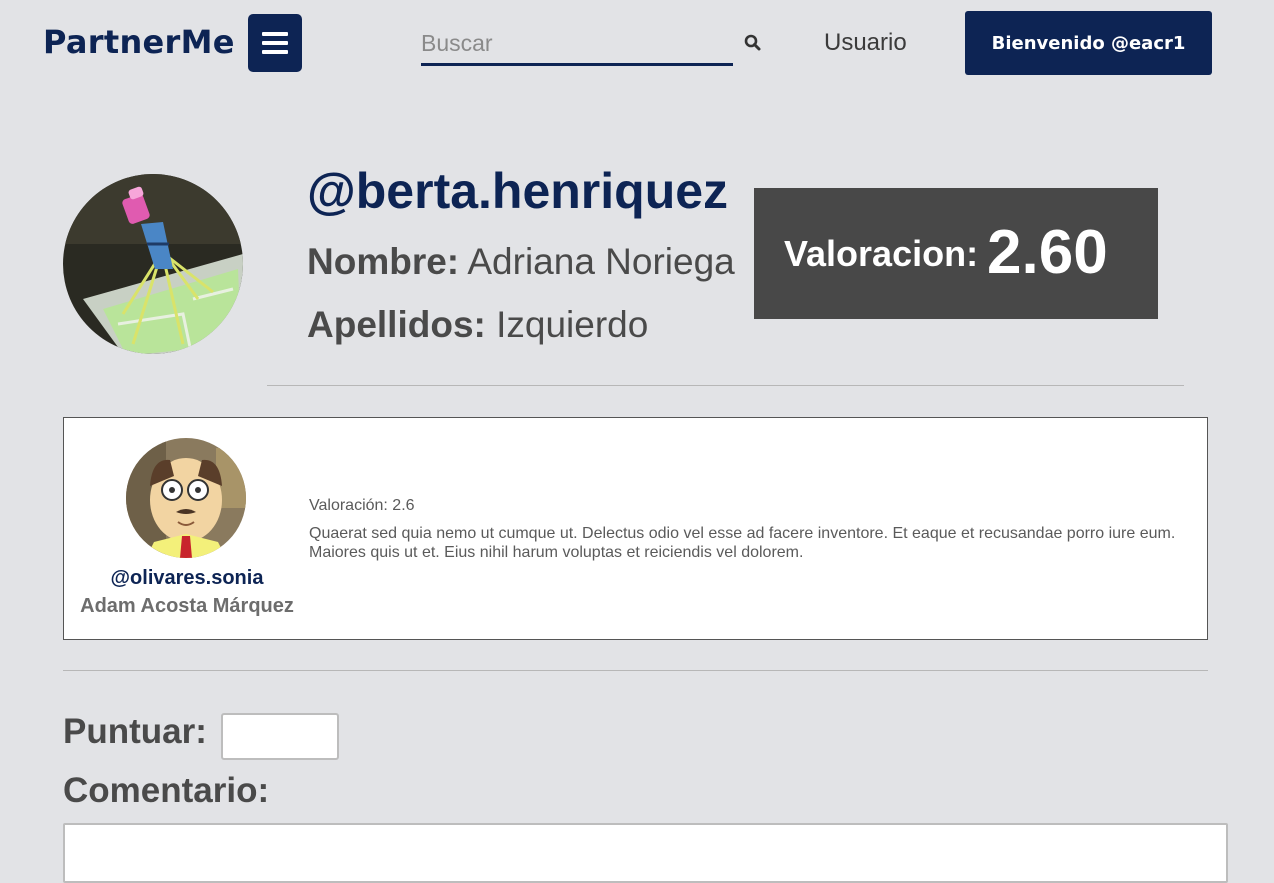 The width and height of the screenshot is (1274, 883). Describe the element at coordinates (280, 736) in the screenshot. I see `score-input` at that location.